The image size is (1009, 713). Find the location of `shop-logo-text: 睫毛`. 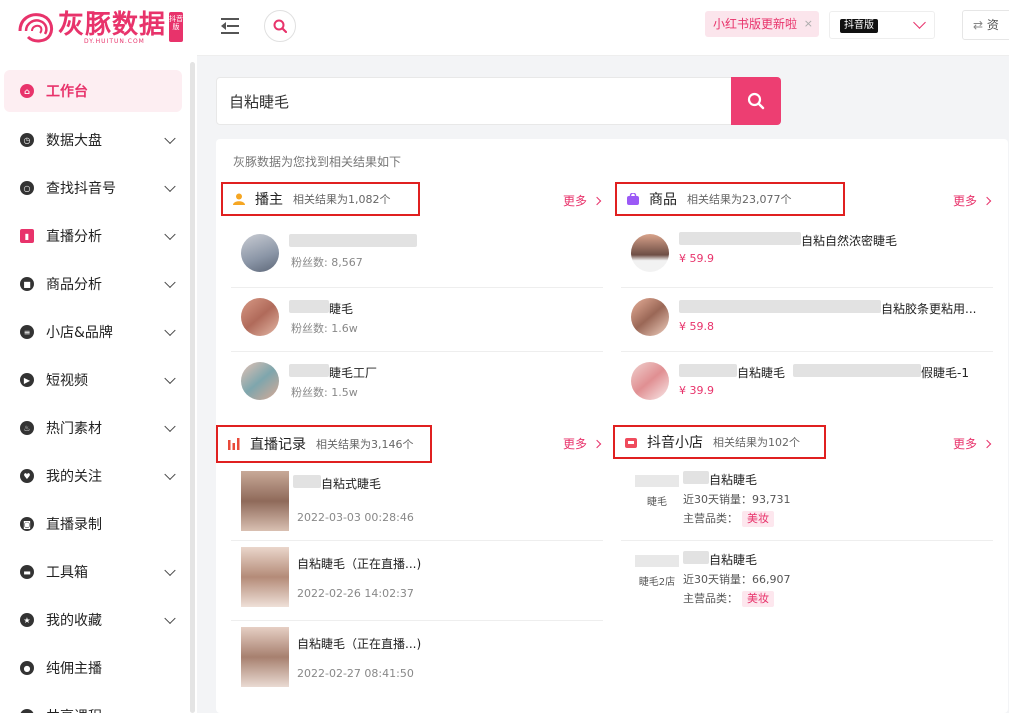

shop-logo-text: 睫毛 is located at coordinates (657, 502).